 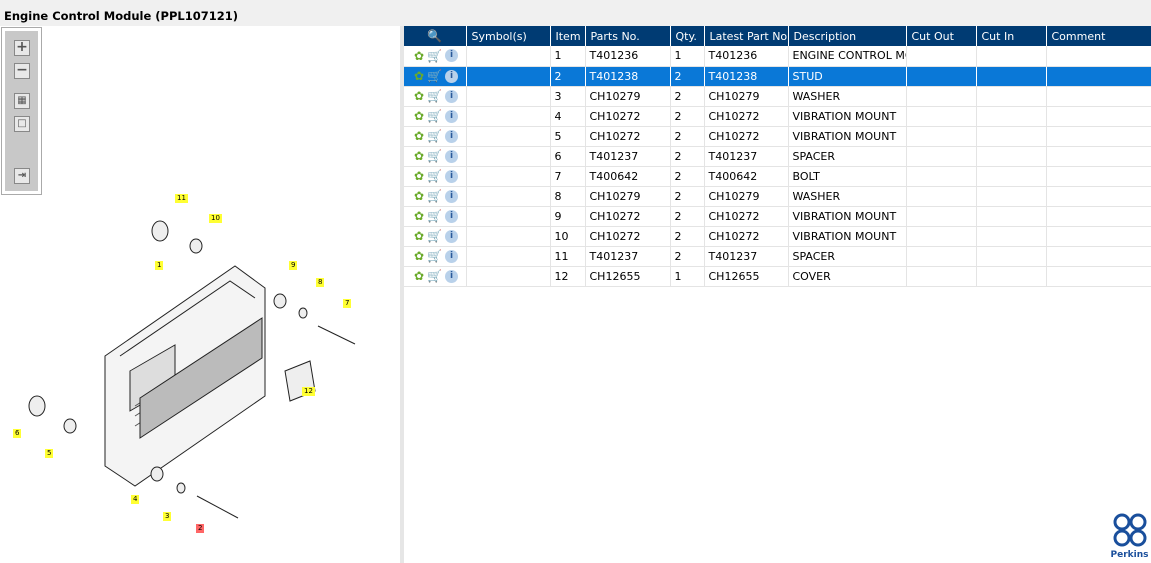 What do you see at coordinates (847, 36) in the screenshot?
I see `column-header: Description` at bounding box center [847, 36].